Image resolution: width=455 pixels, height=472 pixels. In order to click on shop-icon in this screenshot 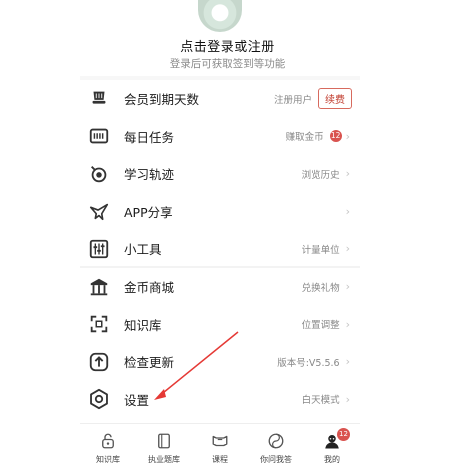, I will do `click(99, 287)`.